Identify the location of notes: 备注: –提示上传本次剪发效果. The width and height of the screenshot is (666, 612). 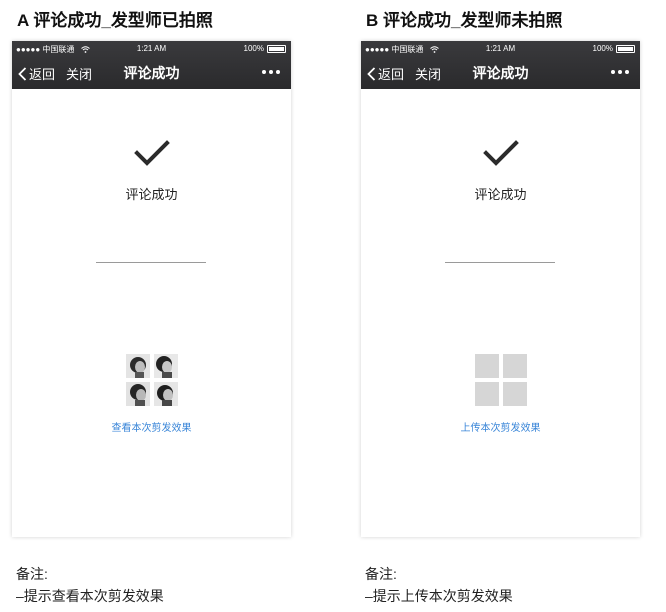
(439, 585).